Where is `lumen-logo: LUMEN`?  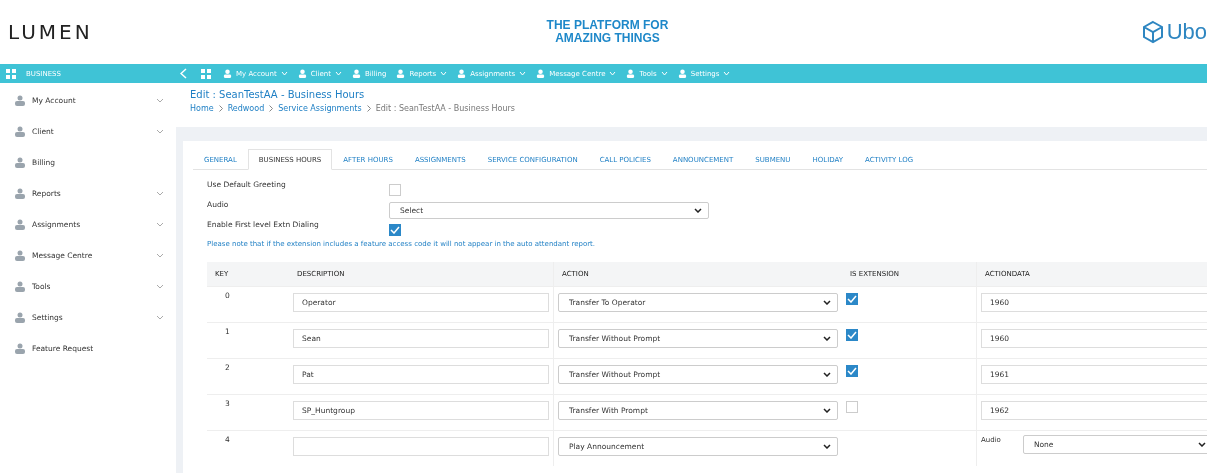 lumen-logo: LUMEN is located at coordinates (51, 32).